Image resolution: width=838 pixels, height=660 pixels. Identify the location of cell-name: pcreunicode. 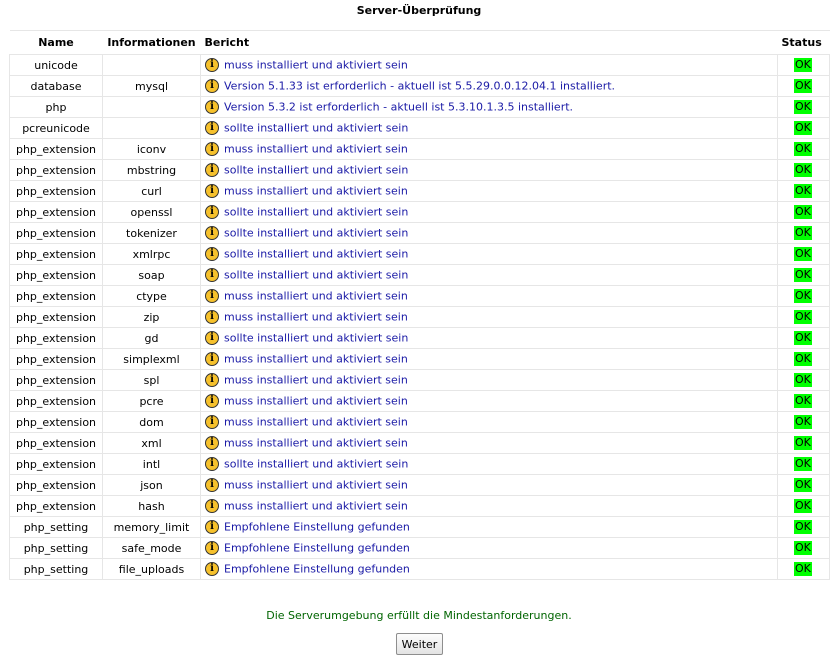
(56, 128).